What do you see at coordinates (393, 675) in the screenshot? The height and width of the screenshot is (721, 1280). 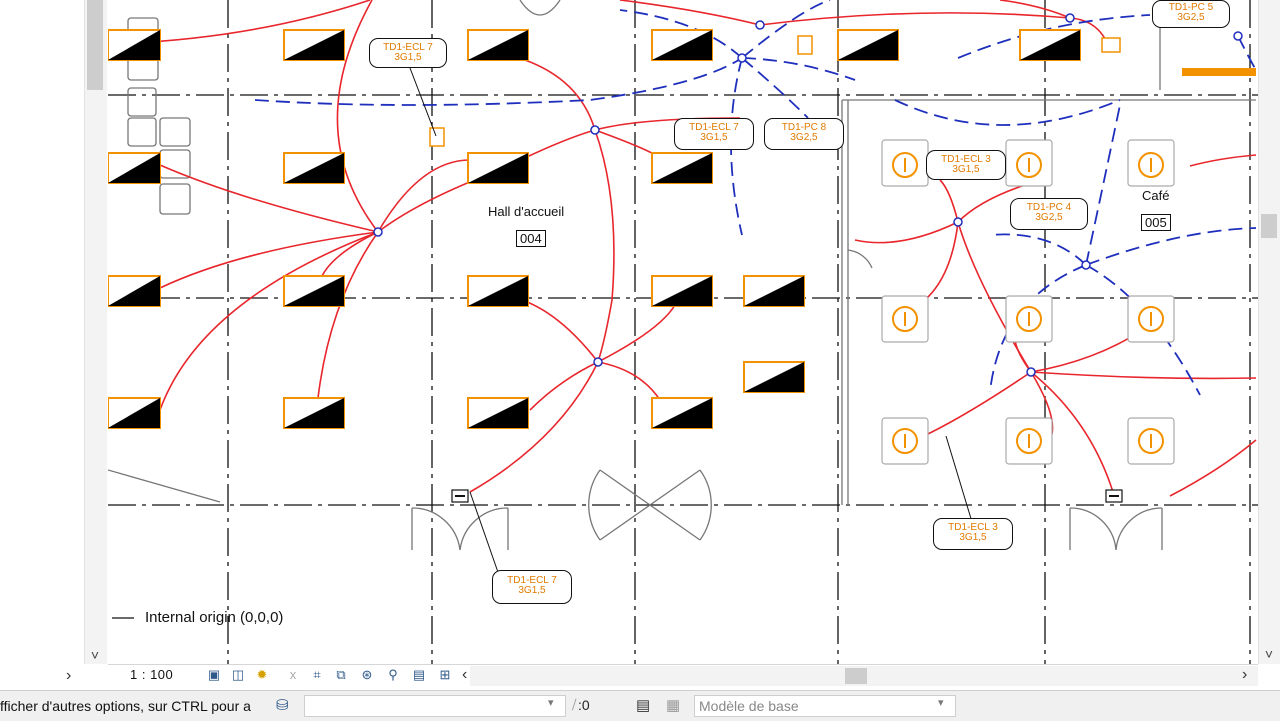 I see `reveal-hidden-icon: ⚲` at bounding box center [393, 675].